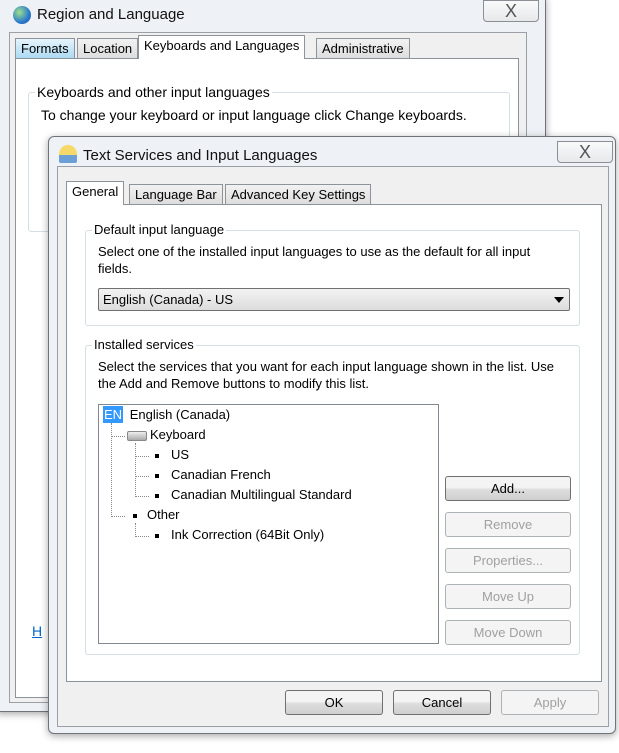  I want to click on dialog-title: Text Services and Input Languages, so click(200, 155).